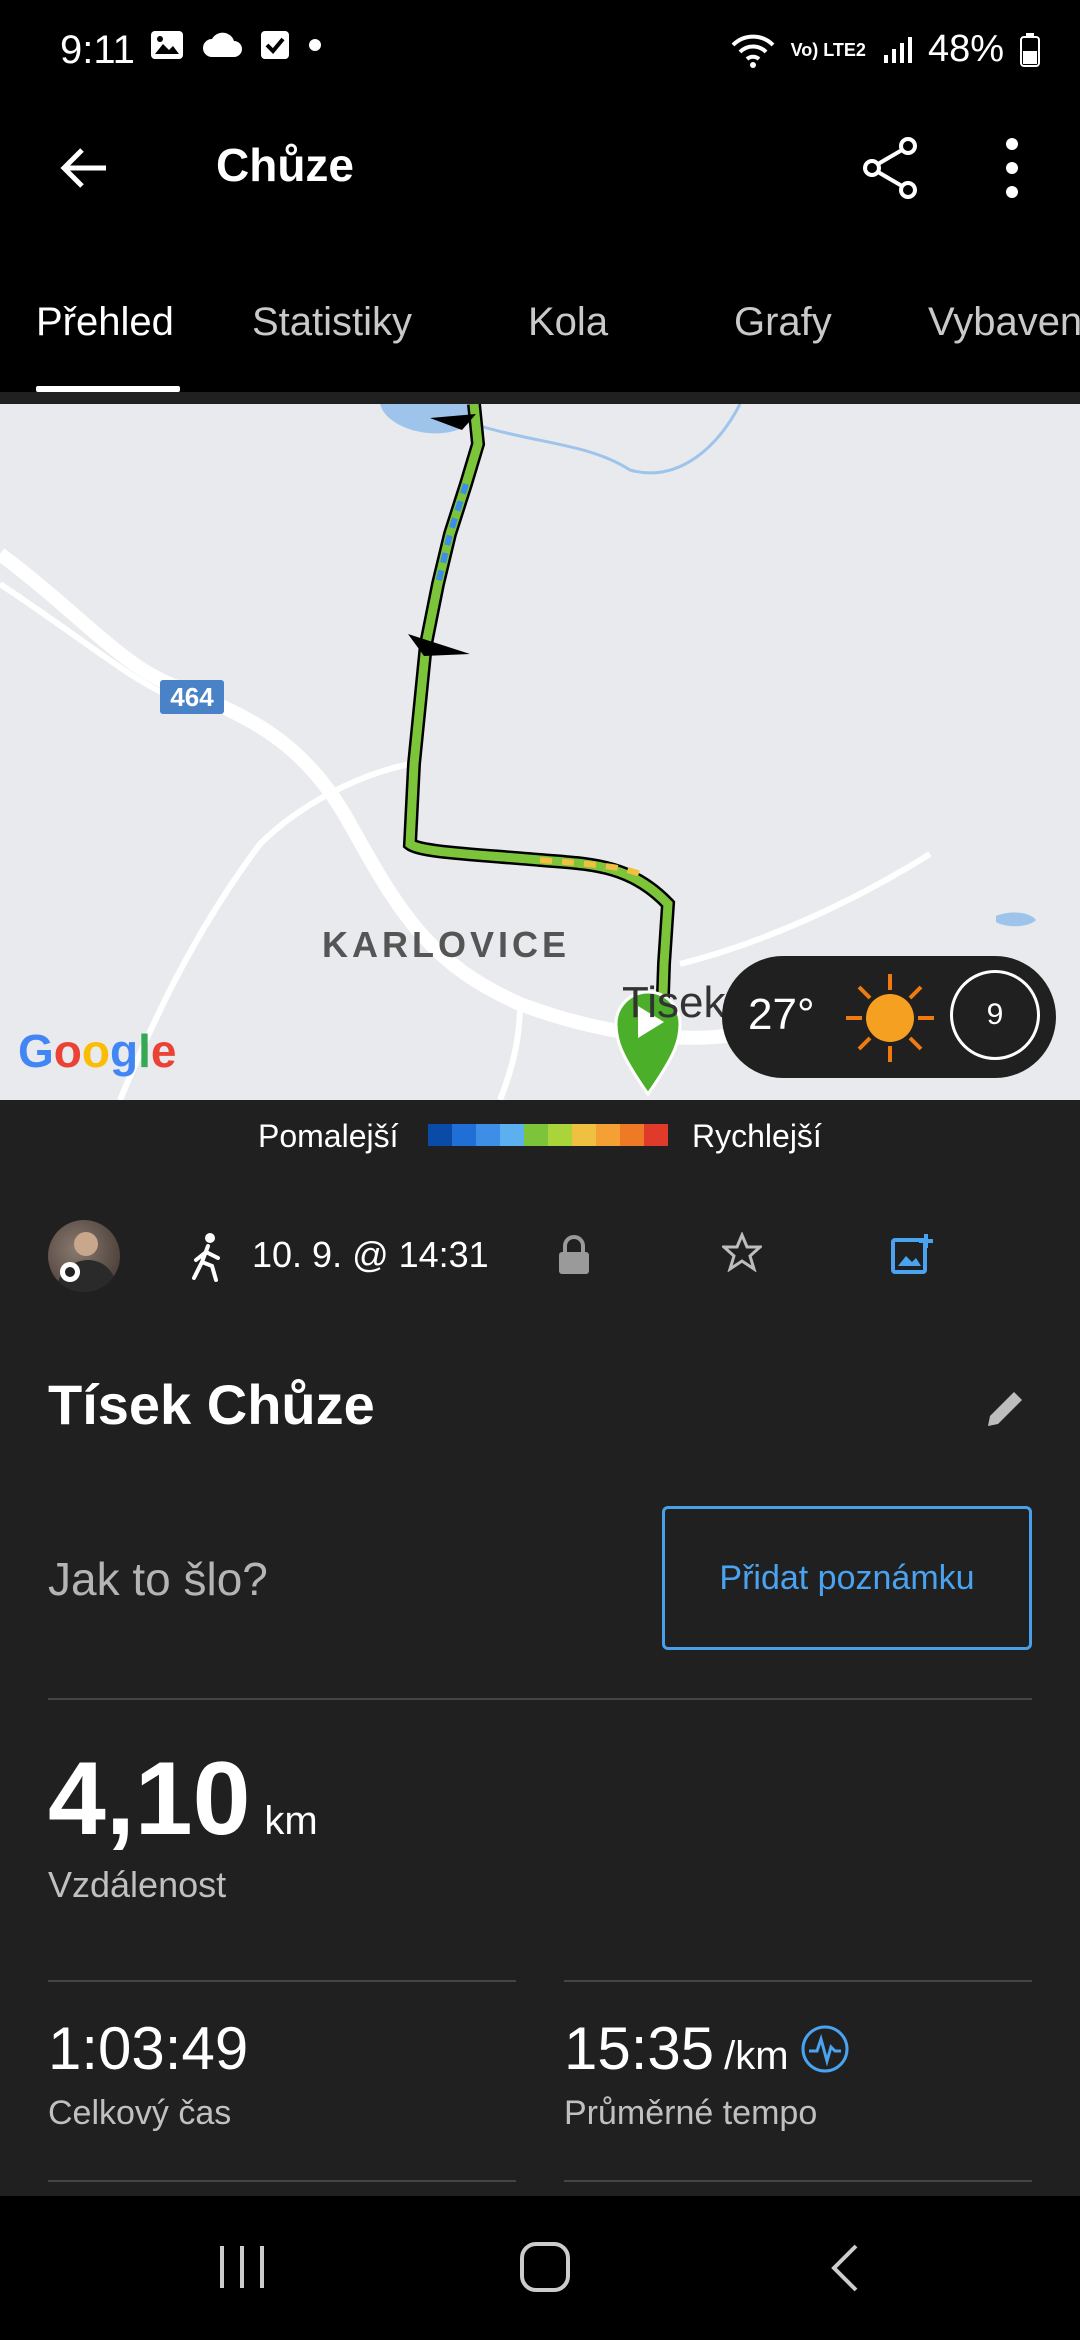 Image resolution: width=1080 pixels, height=2340 pixels. What do you see at coordinates (137, 1884) in the screenshot?
I see `distance-label: Vzdálenost` at bounding box center [137, 1884].